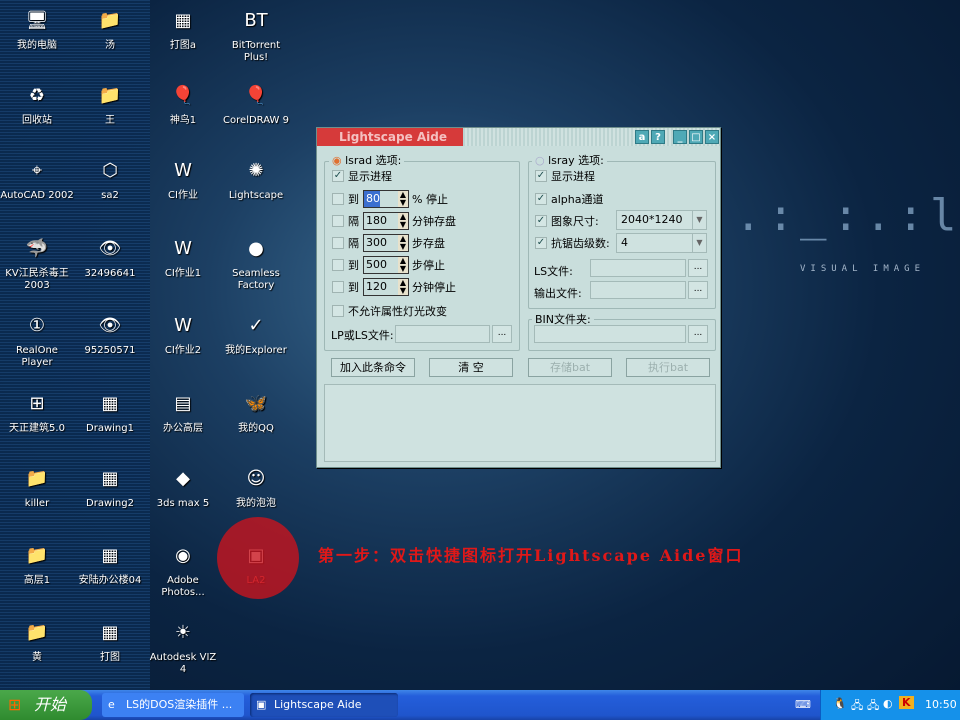  I want to click on clock: 10:50, so click(941, 704).